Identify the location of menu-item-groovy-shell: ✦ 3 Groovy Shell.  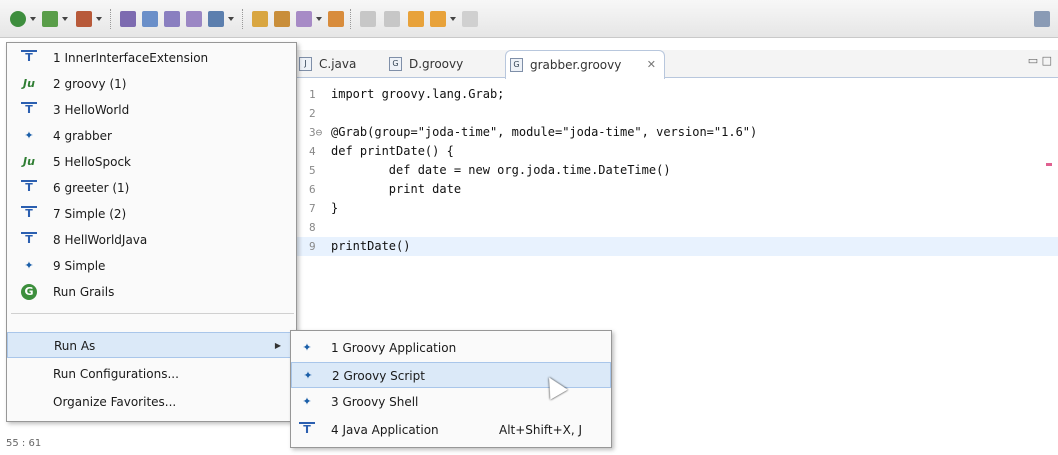
(451, 402).